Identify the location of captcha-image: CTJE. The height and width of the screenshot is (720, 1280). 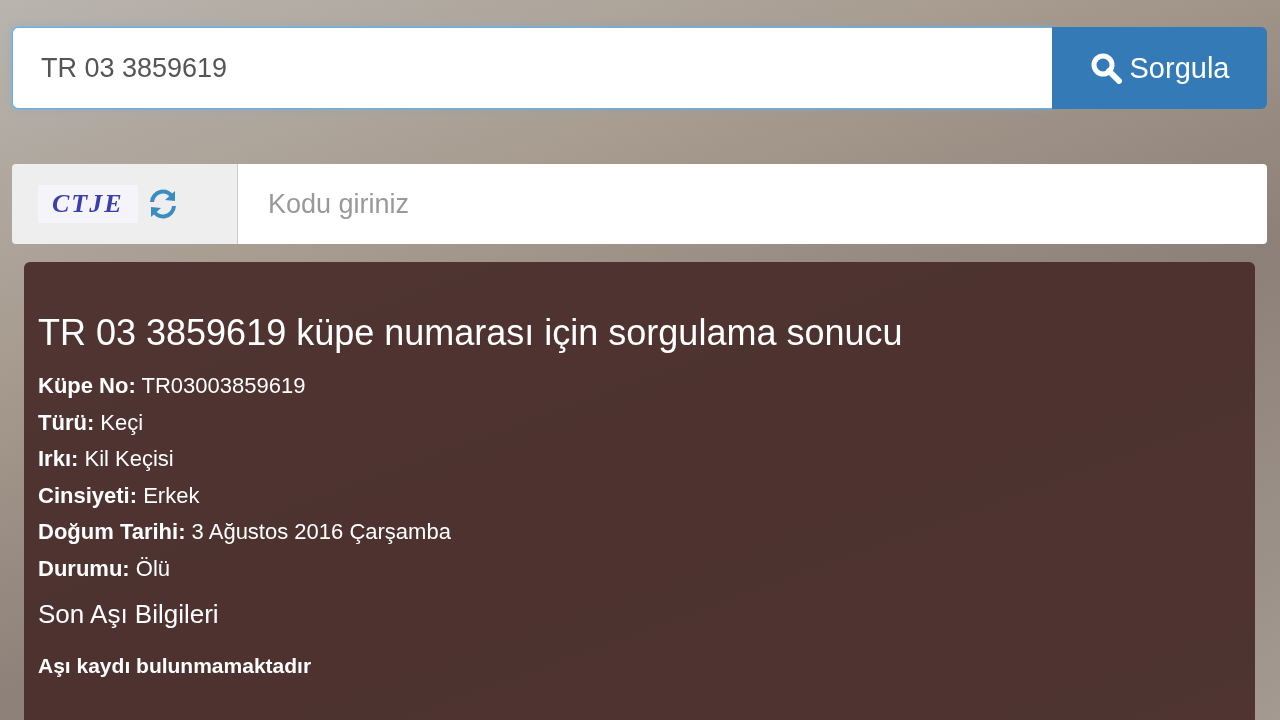
(88, 204).